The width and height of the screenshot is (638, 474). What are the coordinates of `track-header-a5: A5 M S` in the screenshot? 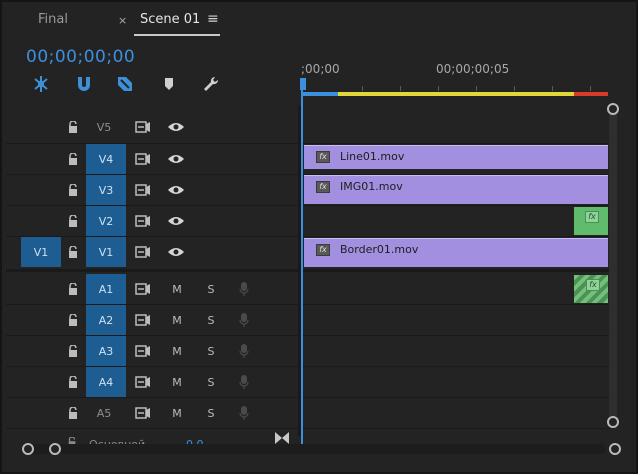 It's located at (152, 413).